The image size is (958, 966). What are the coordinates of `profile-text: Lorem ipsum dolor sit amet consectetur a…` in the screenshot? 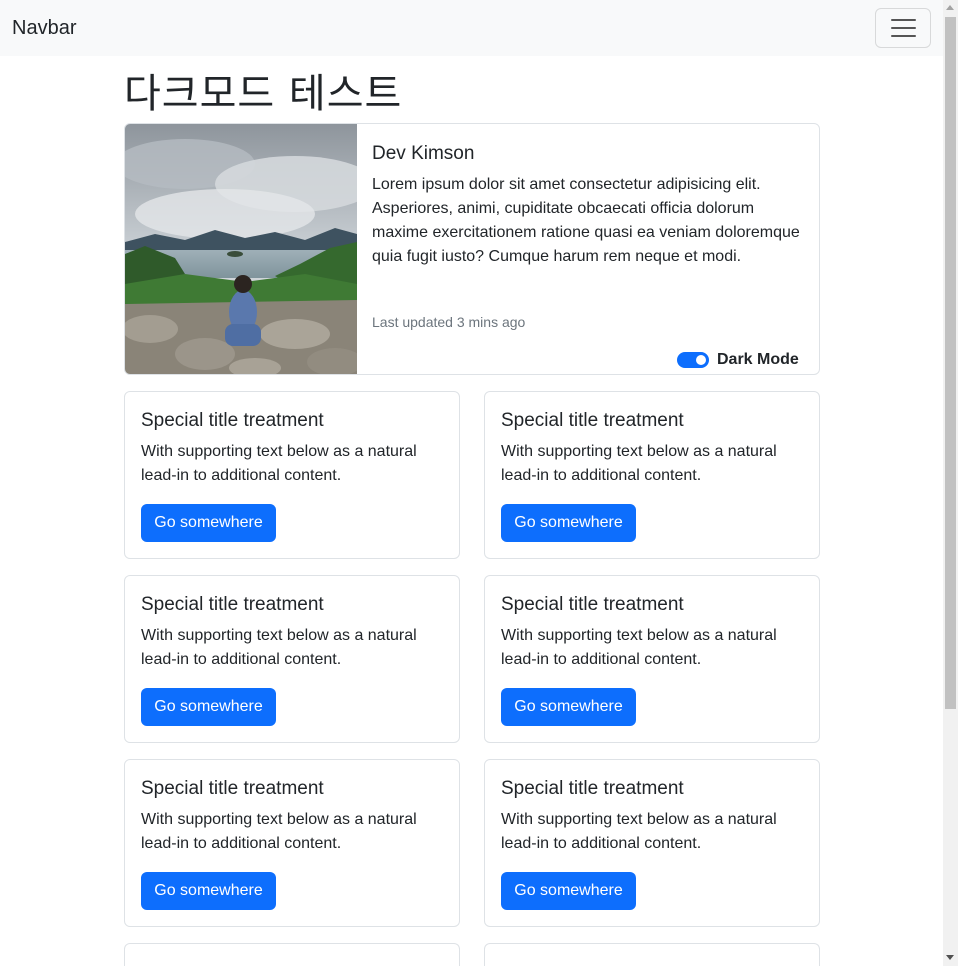 It's located at (586, 220).